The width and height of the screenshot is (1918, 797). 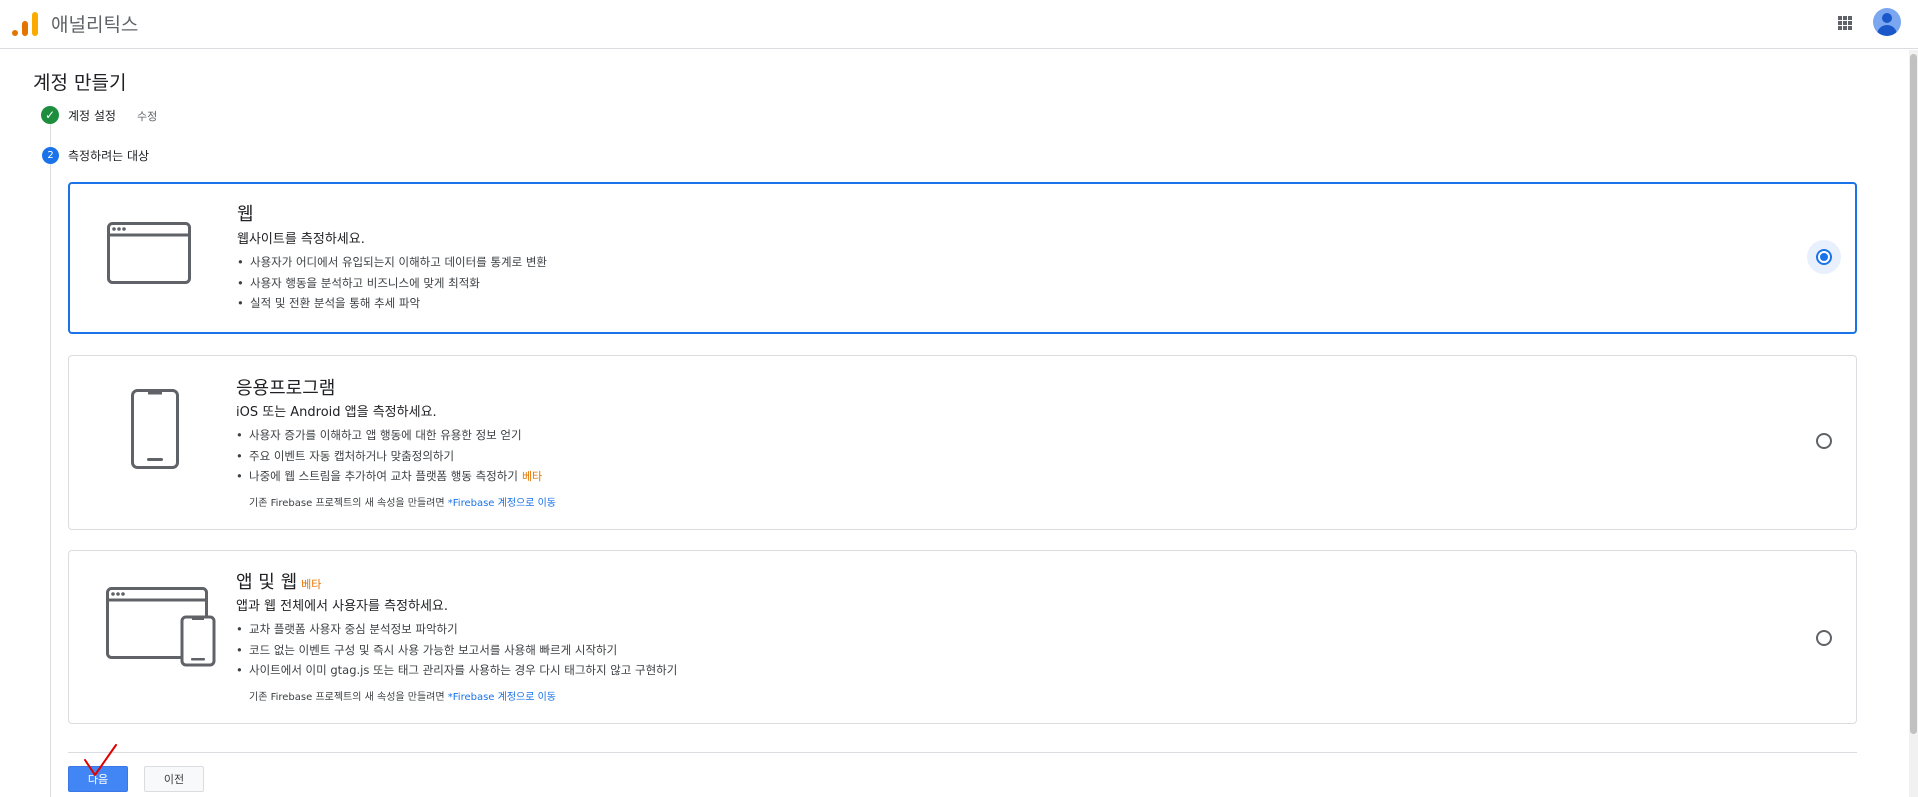 I want to click on option-subtitle-web: 웹사이트를 측정하세요., so click(x=301, y=239).